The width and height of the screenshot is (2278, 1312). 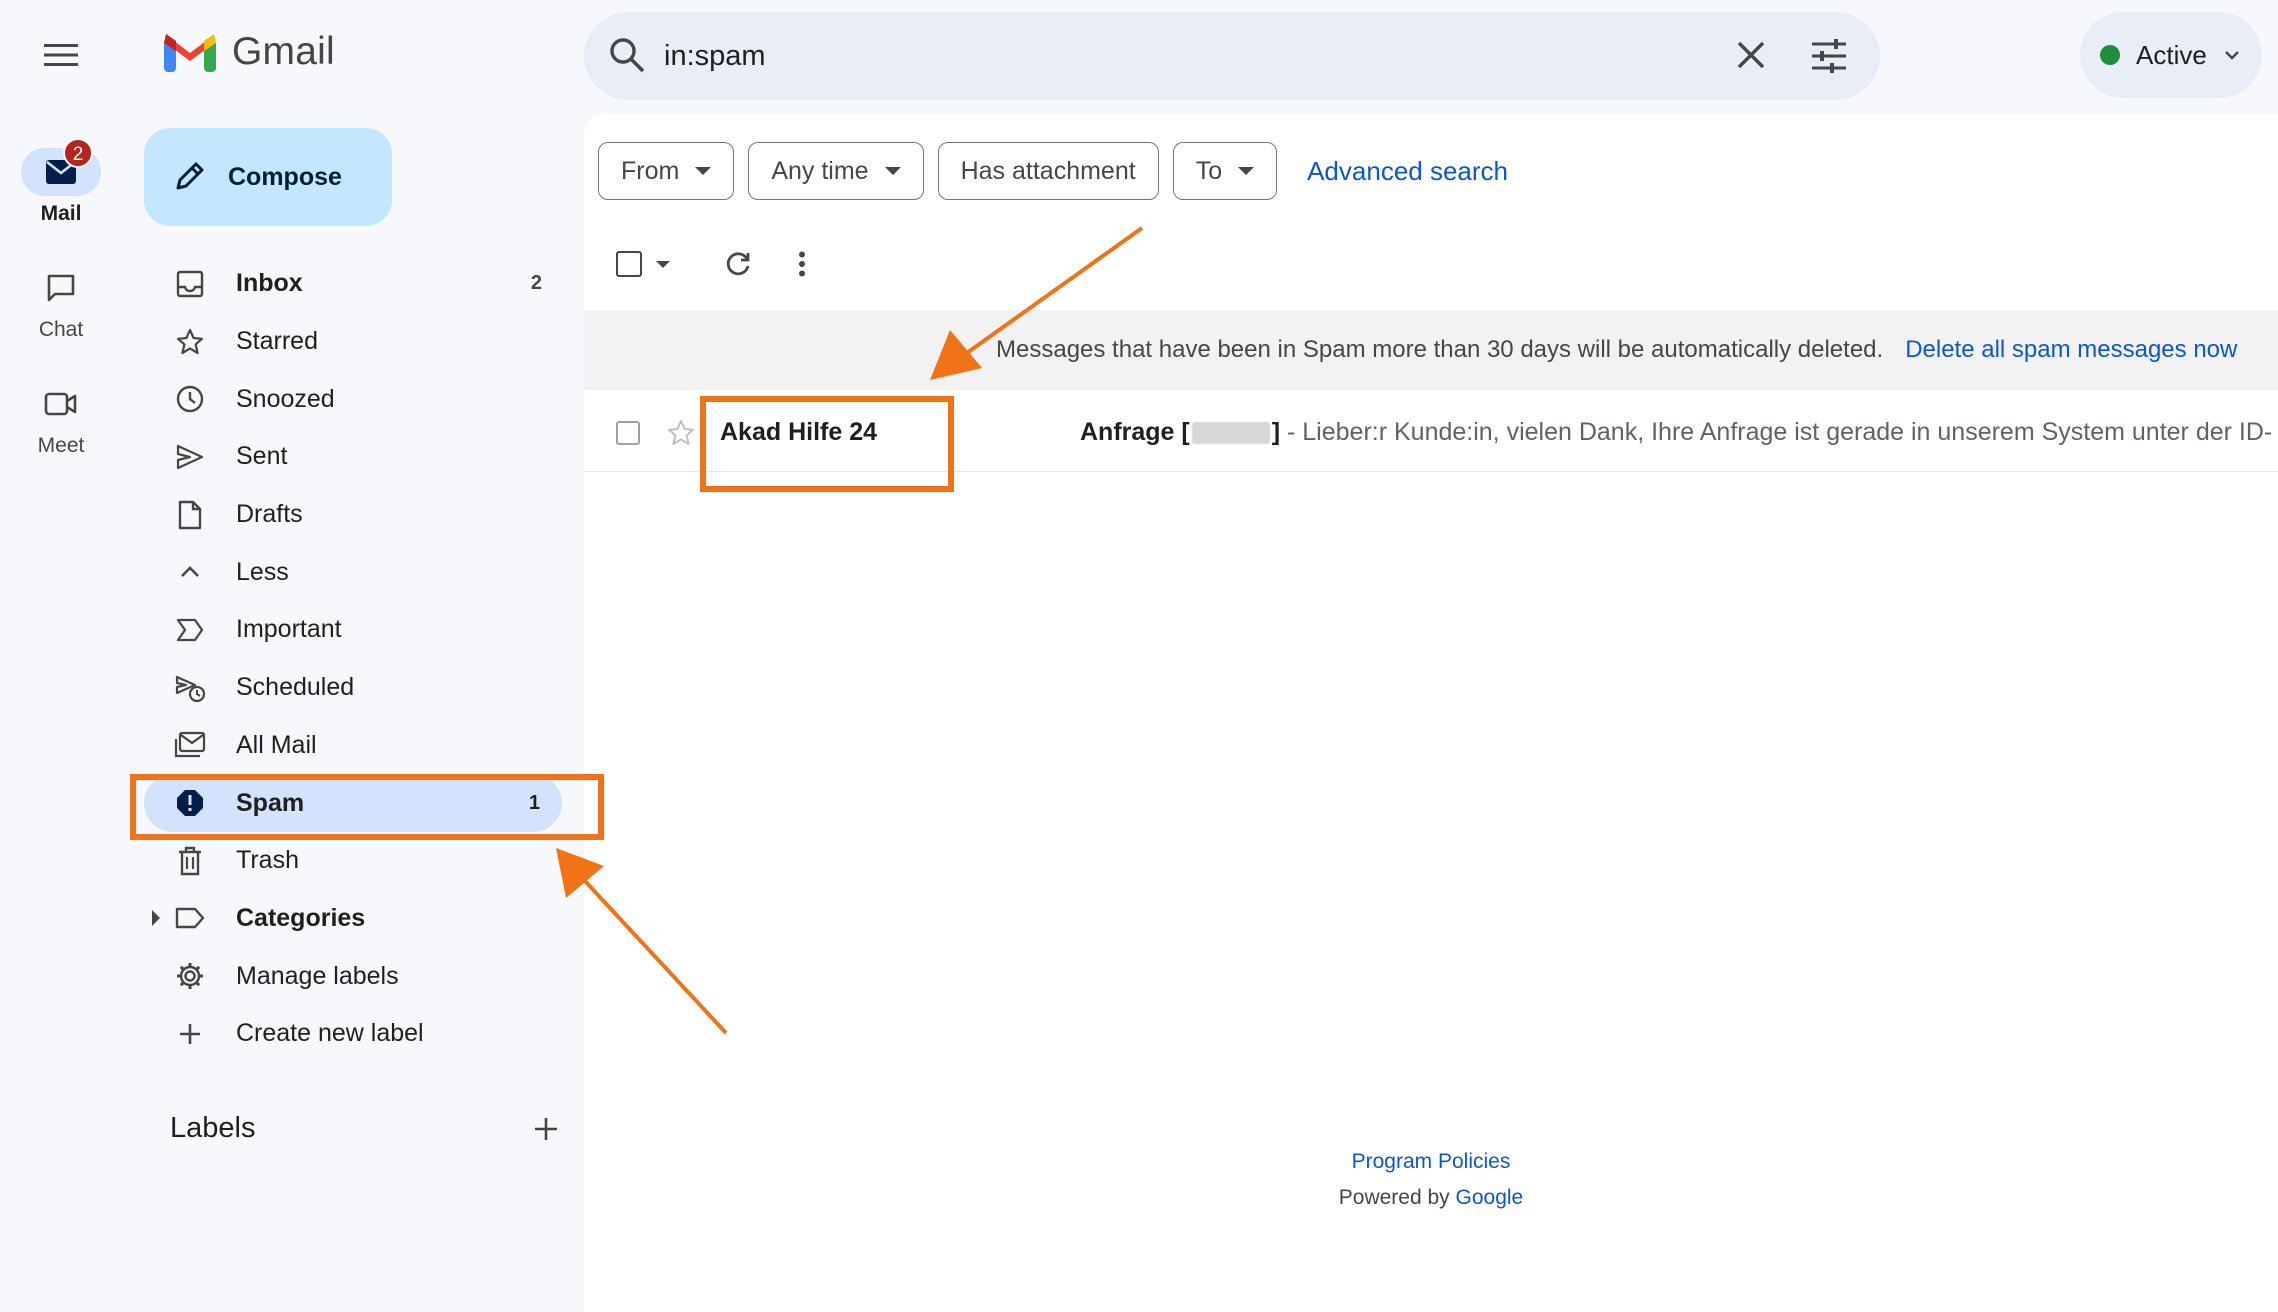 What do you see at coordinates (189, 177) in the screenshot?
I see `pencil-icon` at bounding box center [189, 177].